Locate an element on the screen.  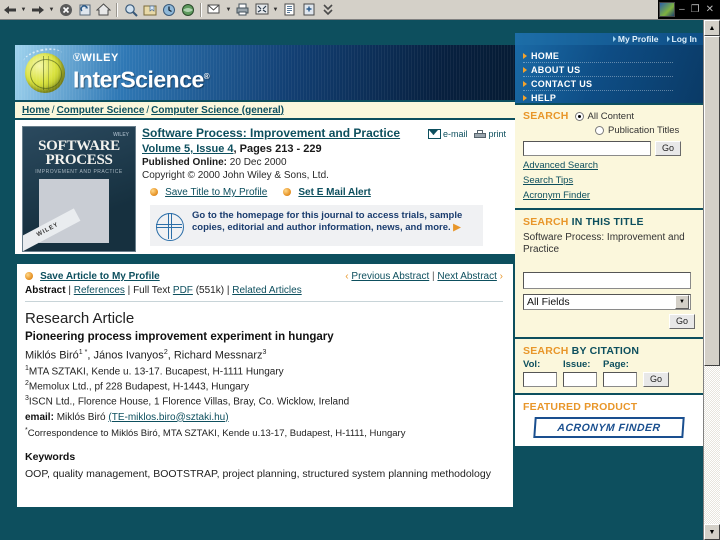
acronym-finder-link: Acronym Finder is located at coordinates (609, 195).